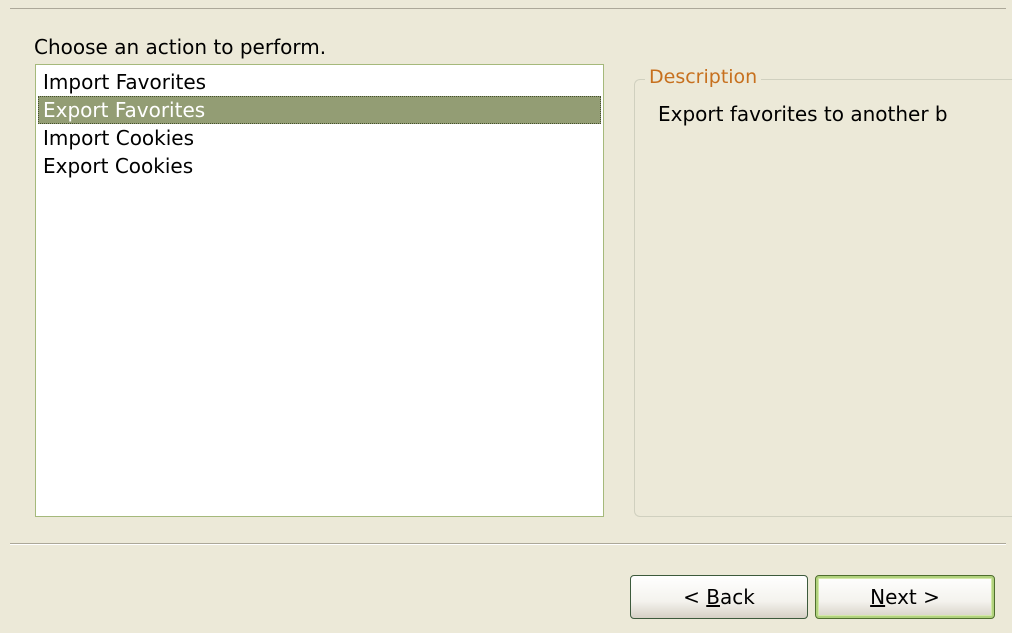 The image size is (1012, 633). I want to click on back-button-mnemonic: B, so click(713, 597).